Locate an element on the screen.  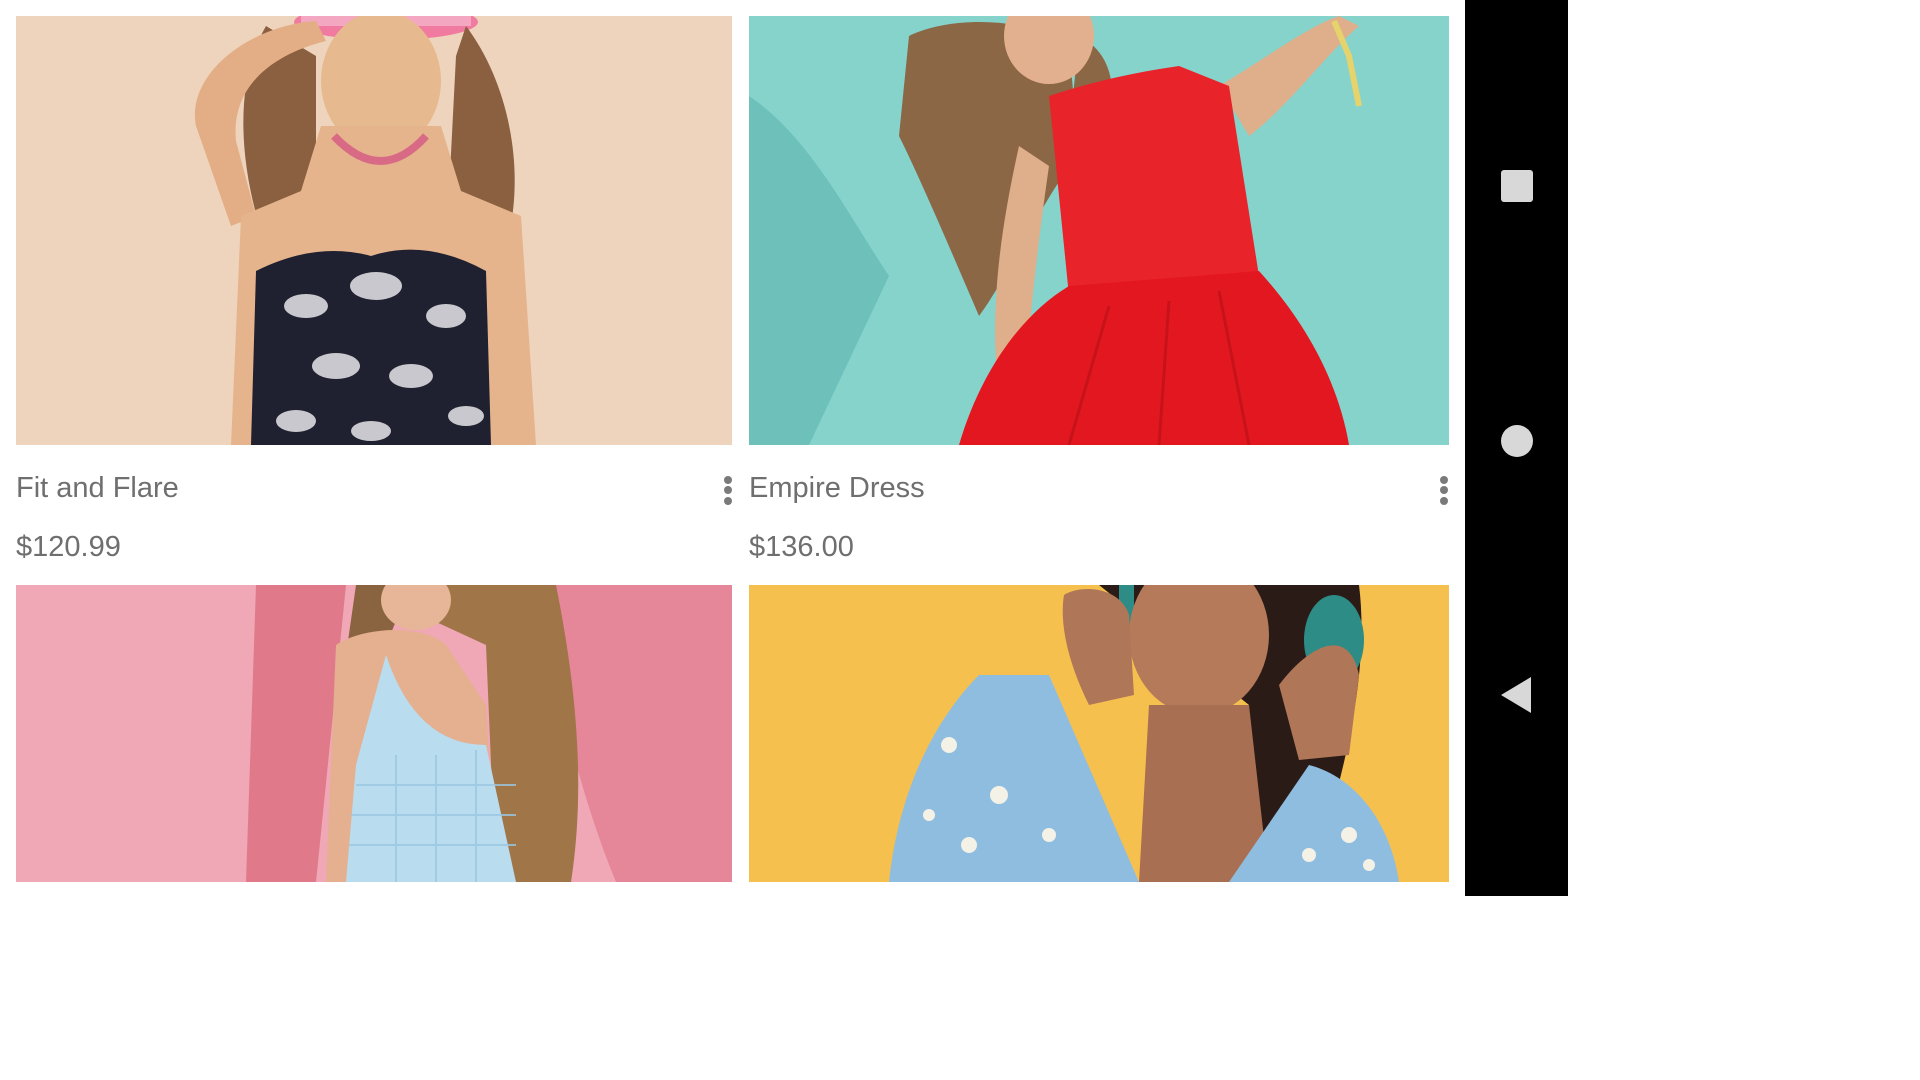
square-recents-icon is located at coordinates (1516, 186).